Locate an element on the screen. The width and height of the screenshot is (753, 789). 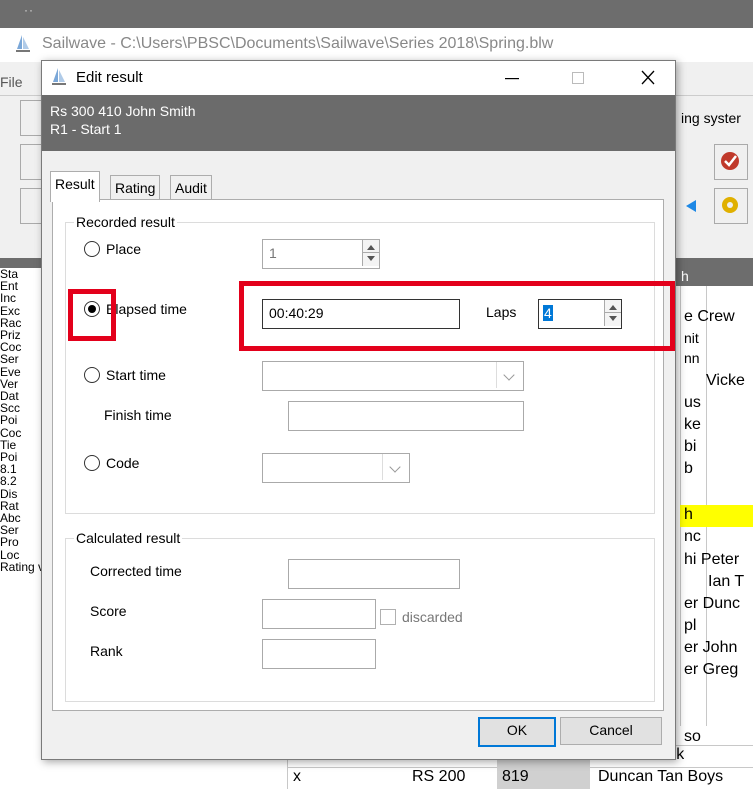
list-item: Pro is located at coordinates (21, 542).